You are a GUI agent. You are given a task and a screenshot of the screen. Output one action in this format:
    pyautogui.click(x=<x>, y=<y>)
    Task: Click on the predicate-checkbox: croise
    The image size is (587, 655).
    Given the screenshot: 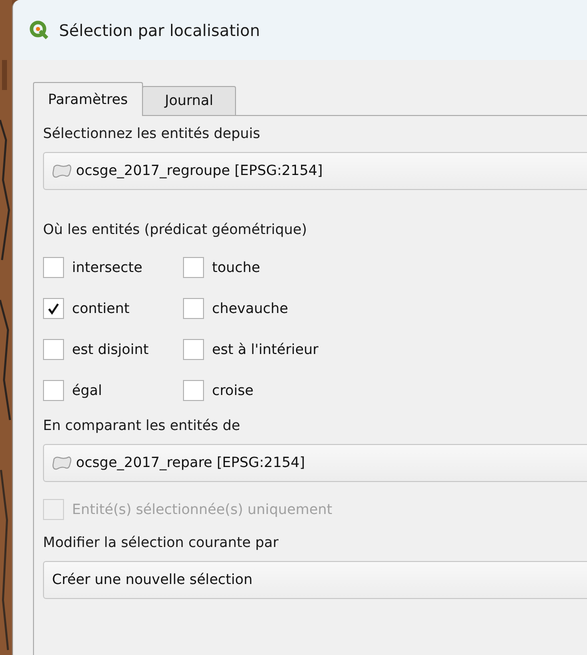 What is the action you would take?
    pyautogui.click(x=273, y=390)
    